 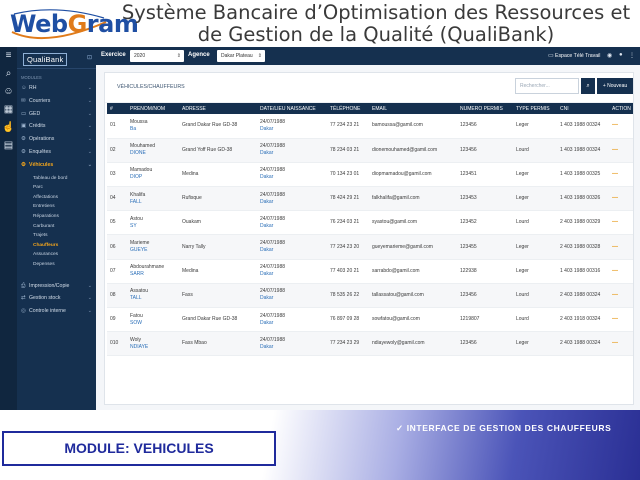 I want to click on name-cell: Woly NDIAYE, so click(x=153, y=344).